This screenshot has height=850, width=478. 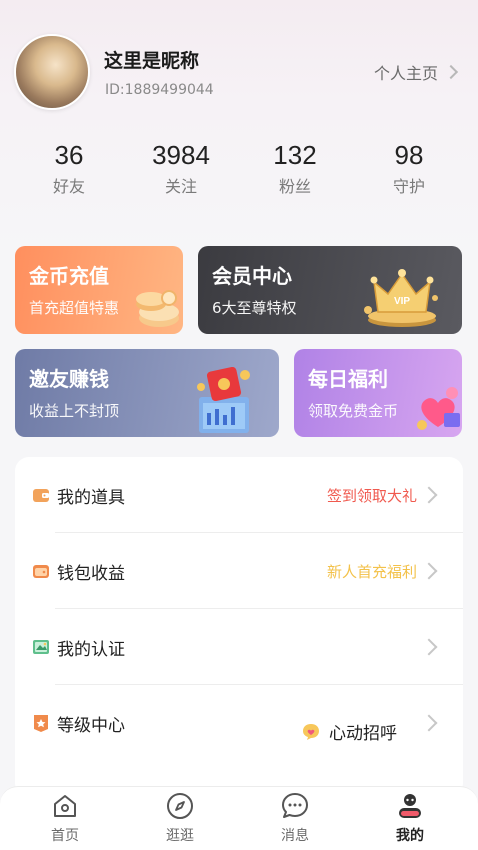 I want to click on tab-label: 首页, so click(x=65, y=836).